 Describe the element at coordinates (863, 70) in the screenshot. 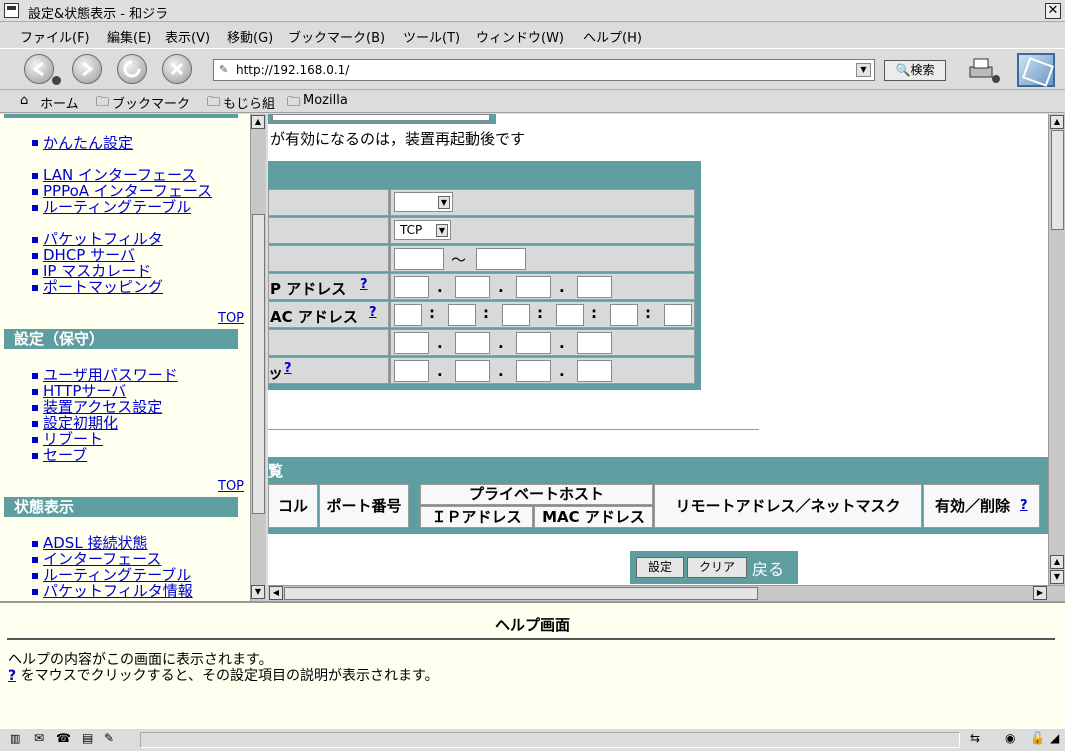

I see `address-dropdown-button: ▼` at that location.